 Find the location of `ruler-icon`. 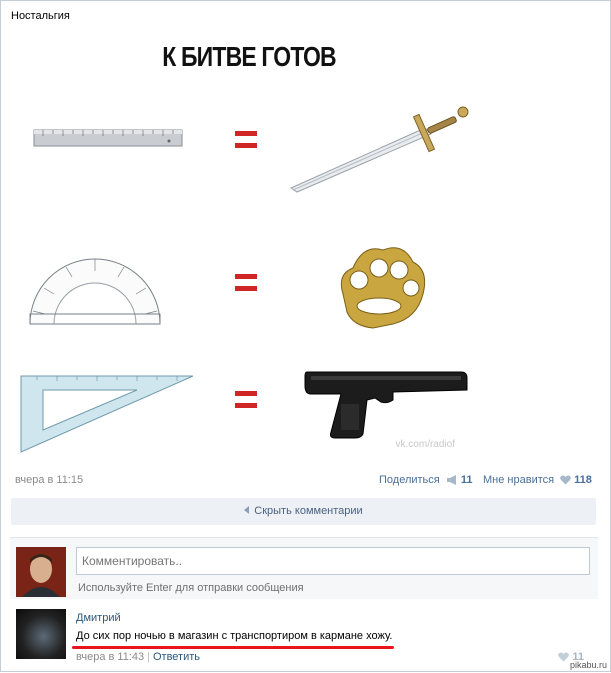

ruler-icon is located at coordinates (108, 138).